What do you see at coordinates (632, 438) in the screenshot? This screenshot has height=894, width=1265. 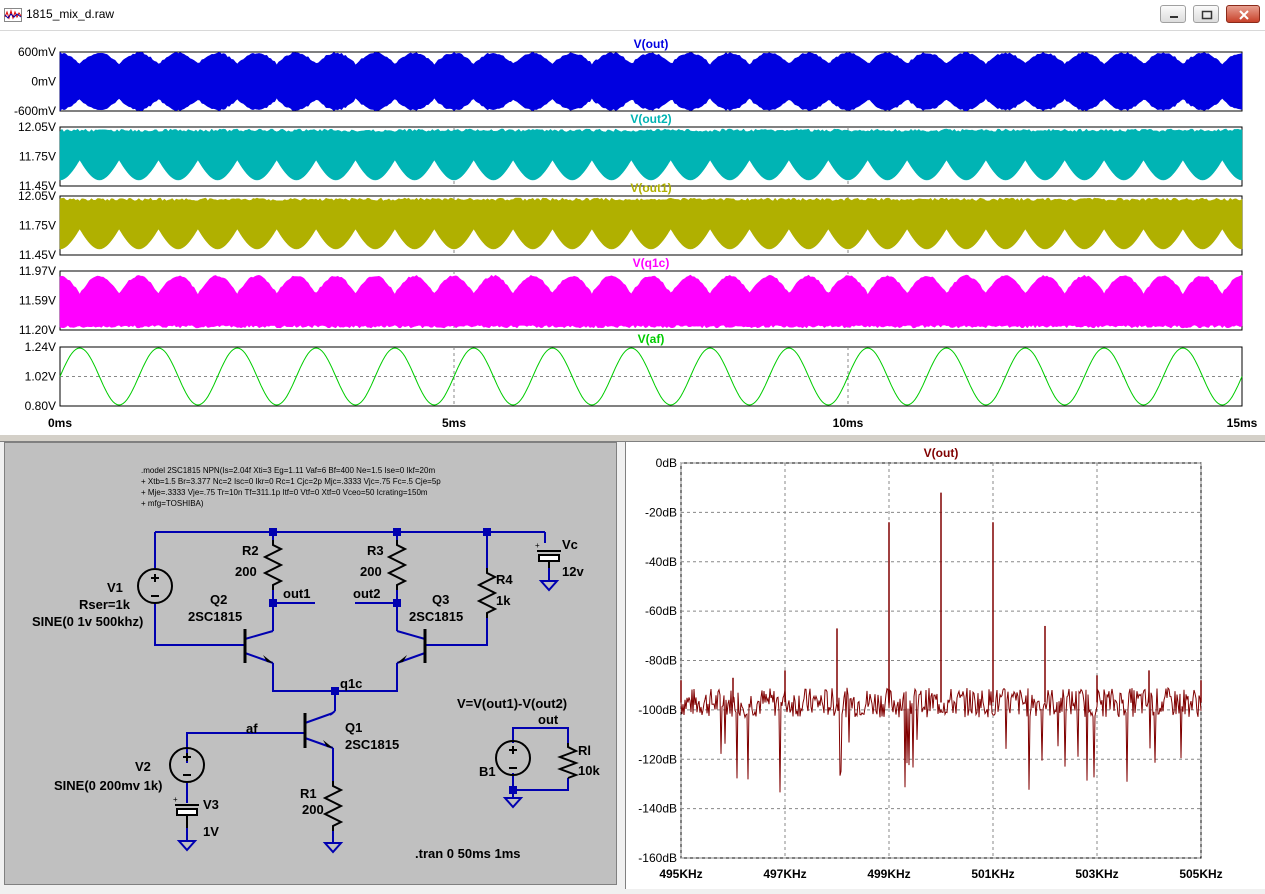 I see `horizontal-splitter` at bounding box center [632, 438].